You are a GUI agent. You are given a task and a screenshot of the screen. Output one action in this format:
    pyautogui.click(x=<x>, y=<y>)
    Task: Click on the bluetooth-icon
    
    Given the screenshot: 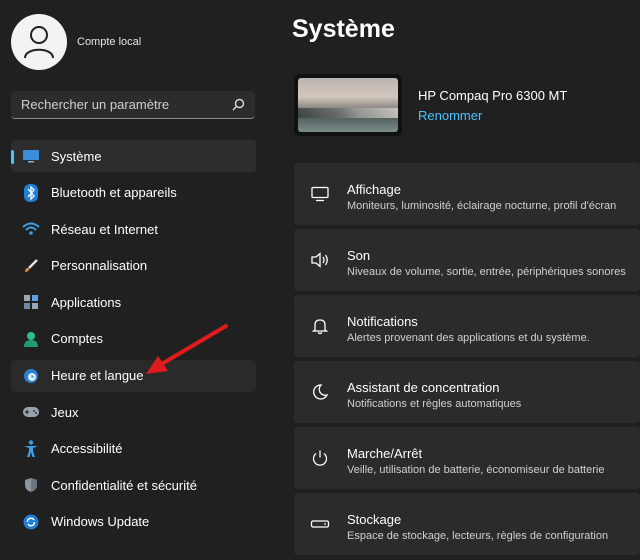 What is the action you would take?
    pyautogui.click(x=31, y=192)
    